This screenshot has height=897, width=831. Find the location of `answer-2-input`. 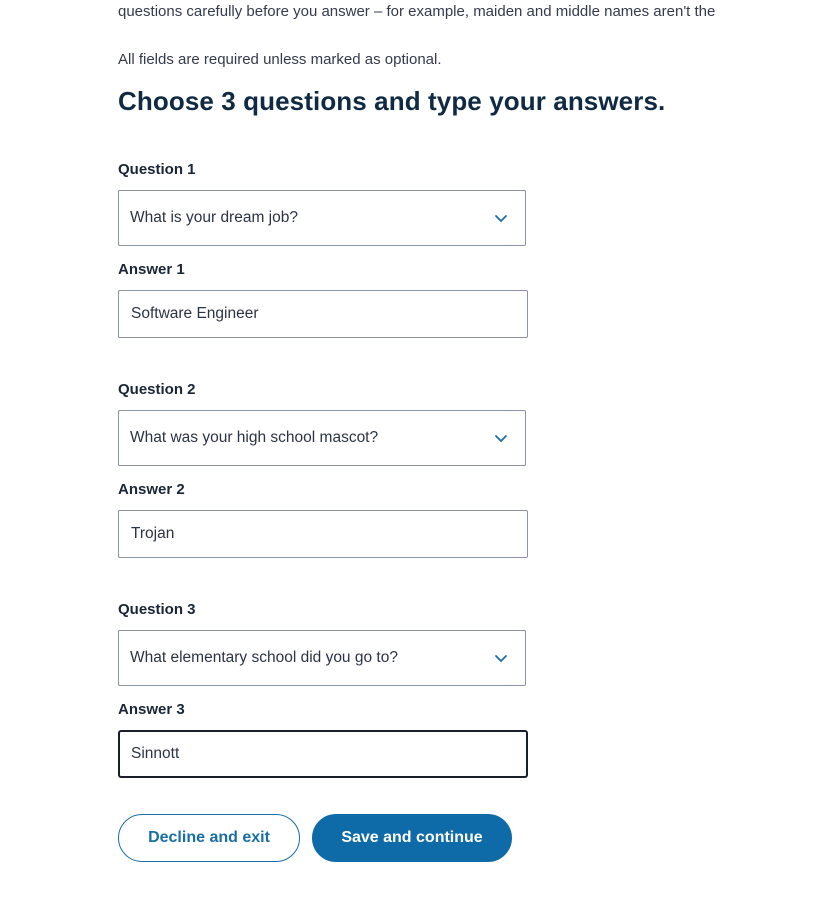

answer-2-input is located at coordinates (323, 534).